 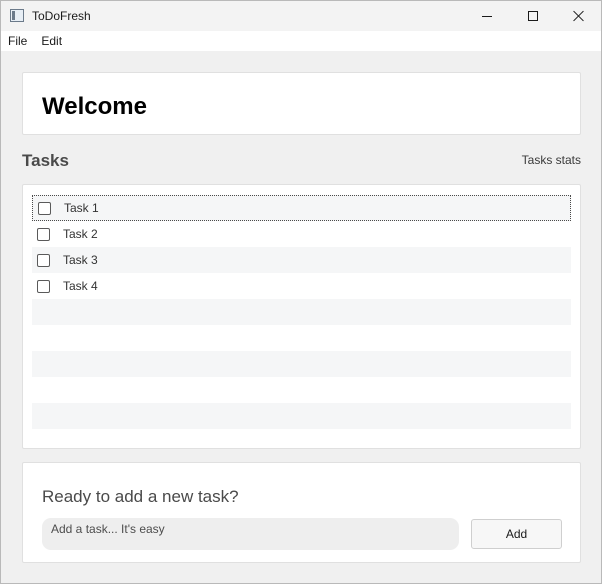 What do you see at coordinates (301, 286) in the screenshot?
I see `task-row: Task 4` at bounding box center [301, 286].